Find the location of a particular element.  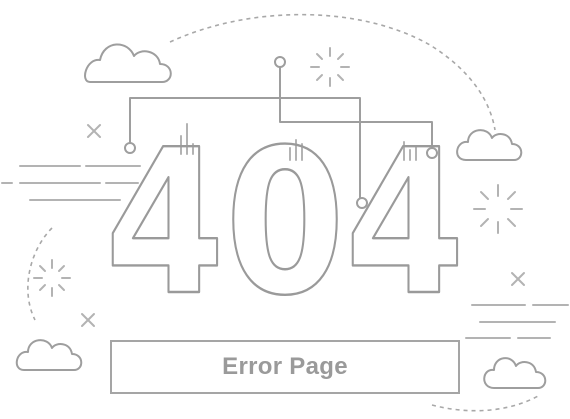

error-label-box: Error Page is located at coordinates (285, 367).